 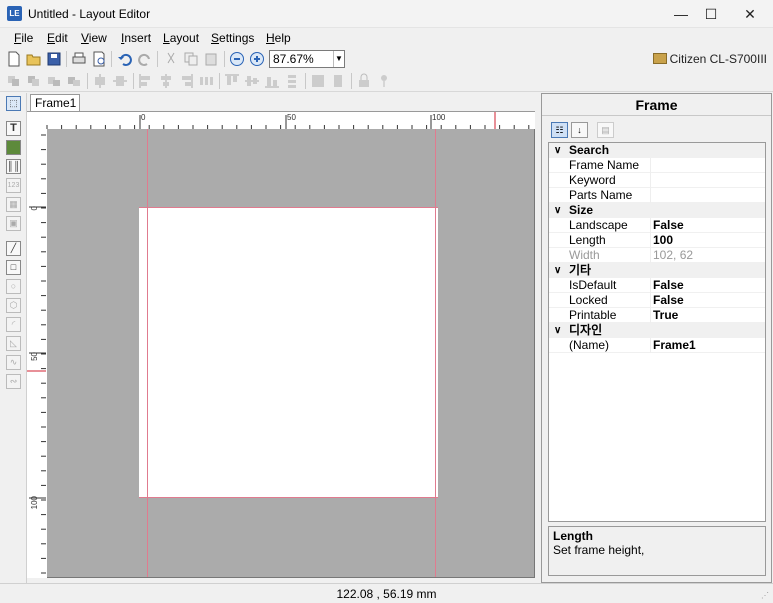 I want to click on align-middle-icon, so click(x=252, y=81).